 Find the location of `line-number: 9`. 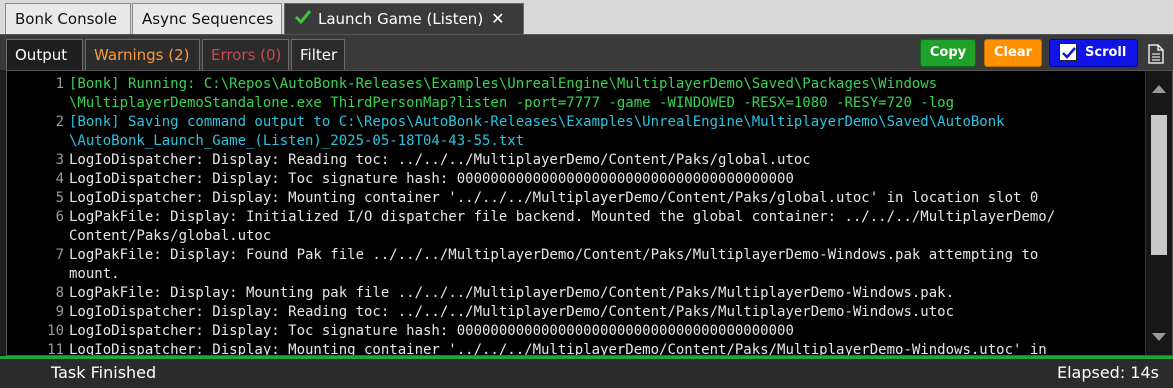

line-number: 9 is located at coordinates (59, 312).